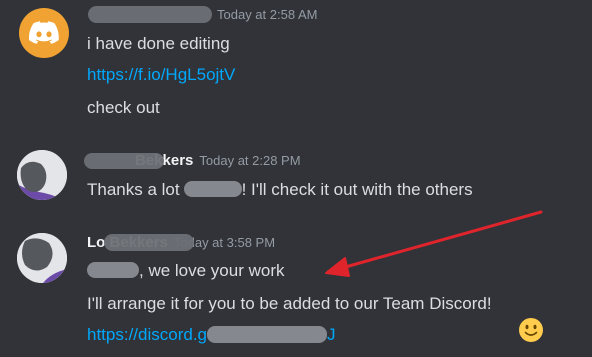 This screenshot has width=592, height=357. Describe the element at coordinates (434, 243) in the screenshot. I see `red-arrow-icon` at that location.